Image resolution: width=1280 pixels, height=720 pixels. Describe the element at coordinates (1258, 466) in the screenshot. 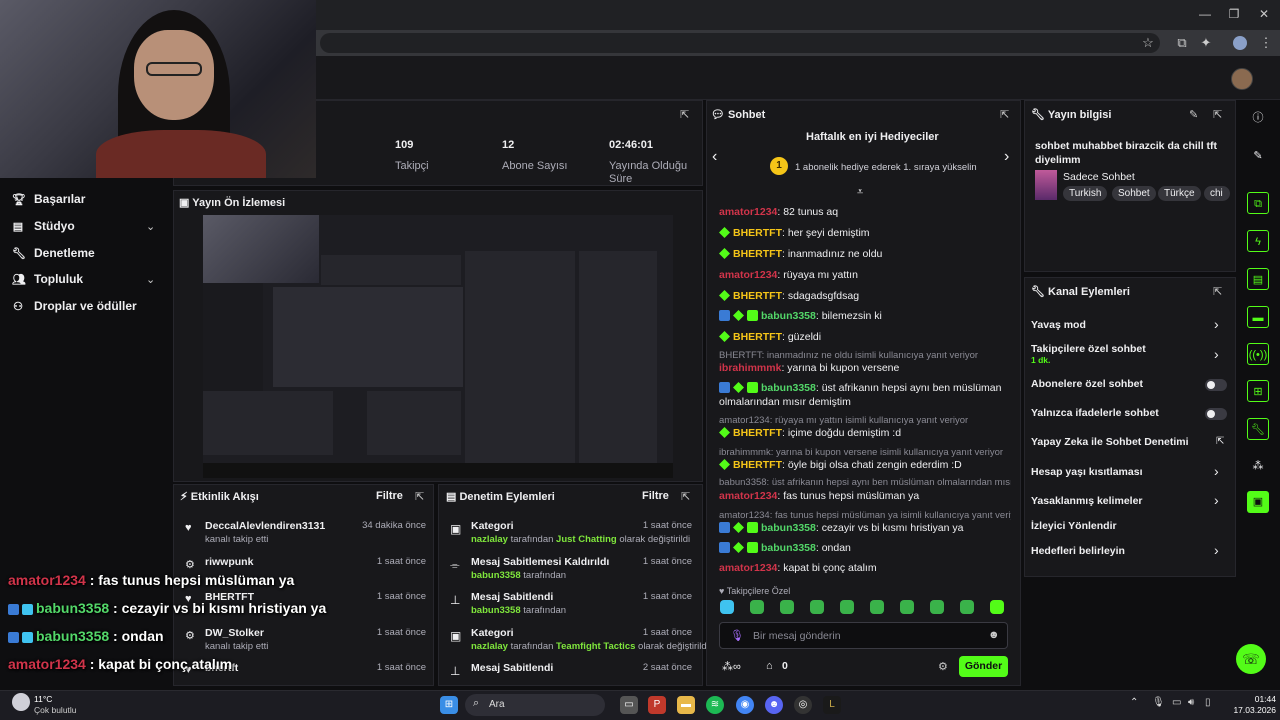

I see `bits-icon: ⁂` at that location.